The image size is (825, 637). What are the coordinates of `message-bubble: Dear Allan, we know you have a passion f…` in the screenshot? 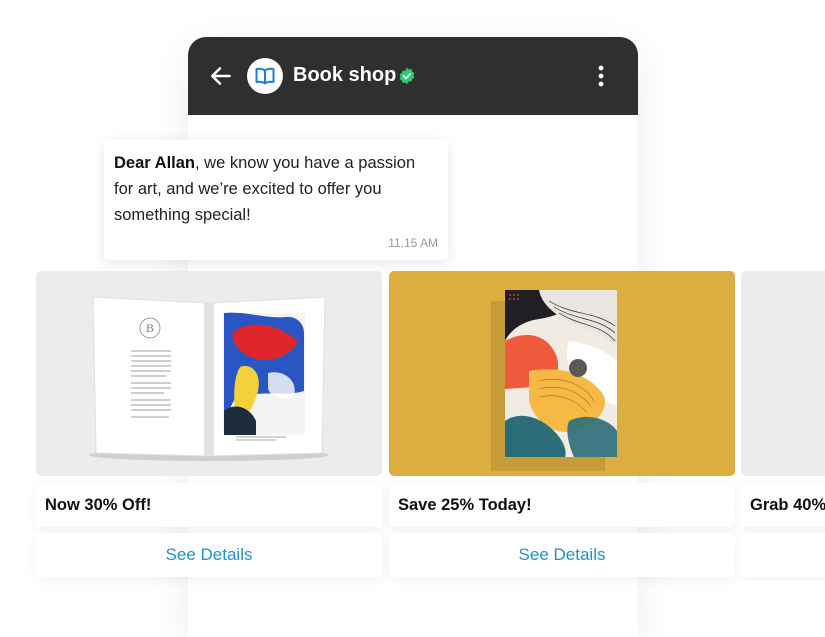 It's located at (276, 200).